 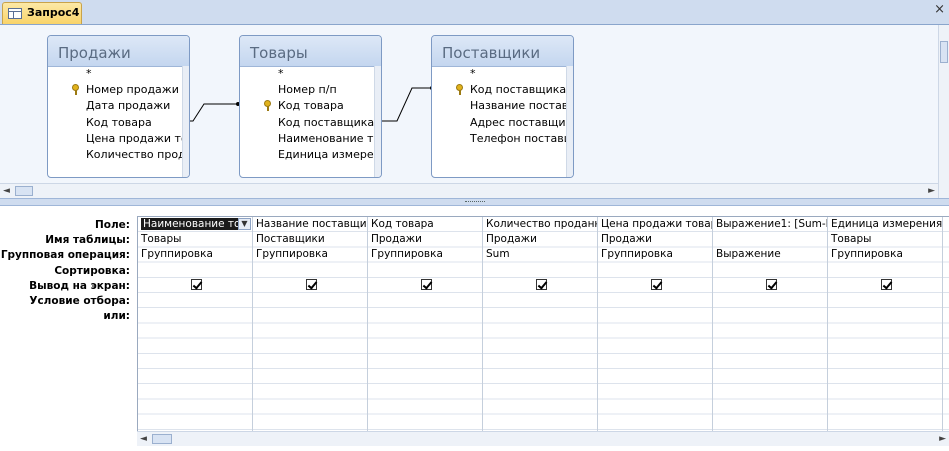 What do you see at coordinates (543, 438) in the screenshot?
I see `grid-horizontal-scrollbar: ◄ ►` at bounding box center [543, 438].